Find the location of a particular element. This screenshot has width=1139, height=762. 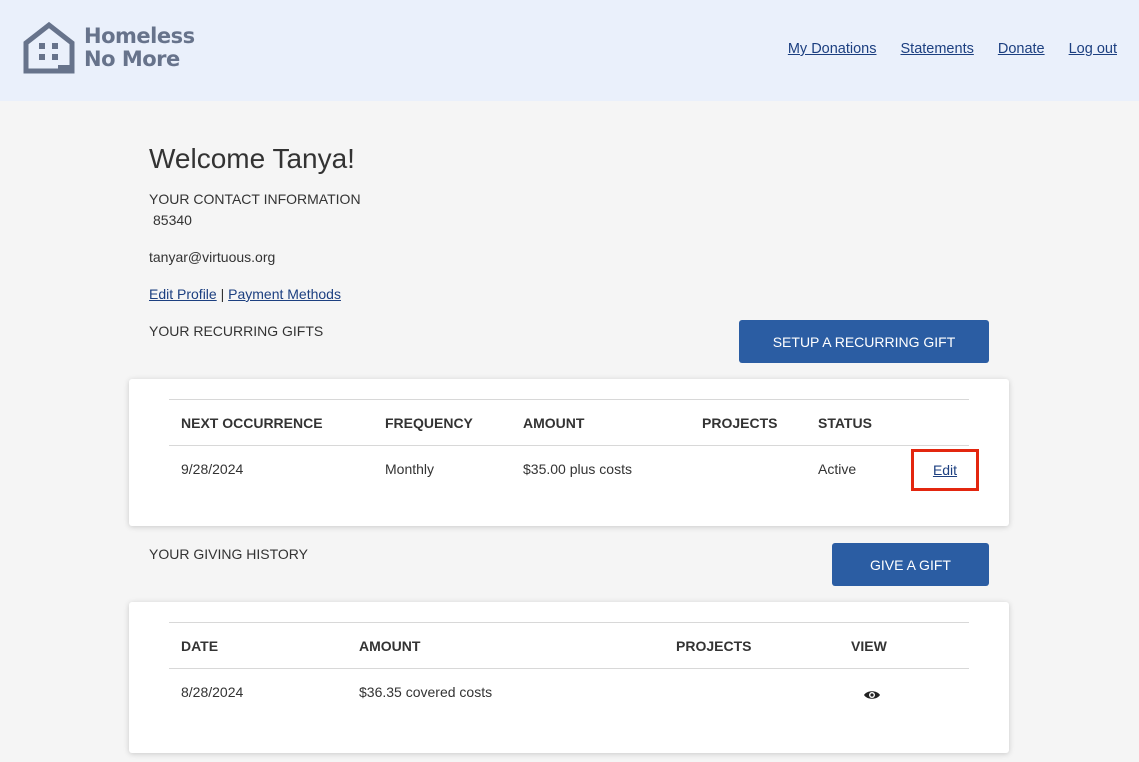

profile-links: Edit Profile | Payment Methods is located at coordinates (245, 294).